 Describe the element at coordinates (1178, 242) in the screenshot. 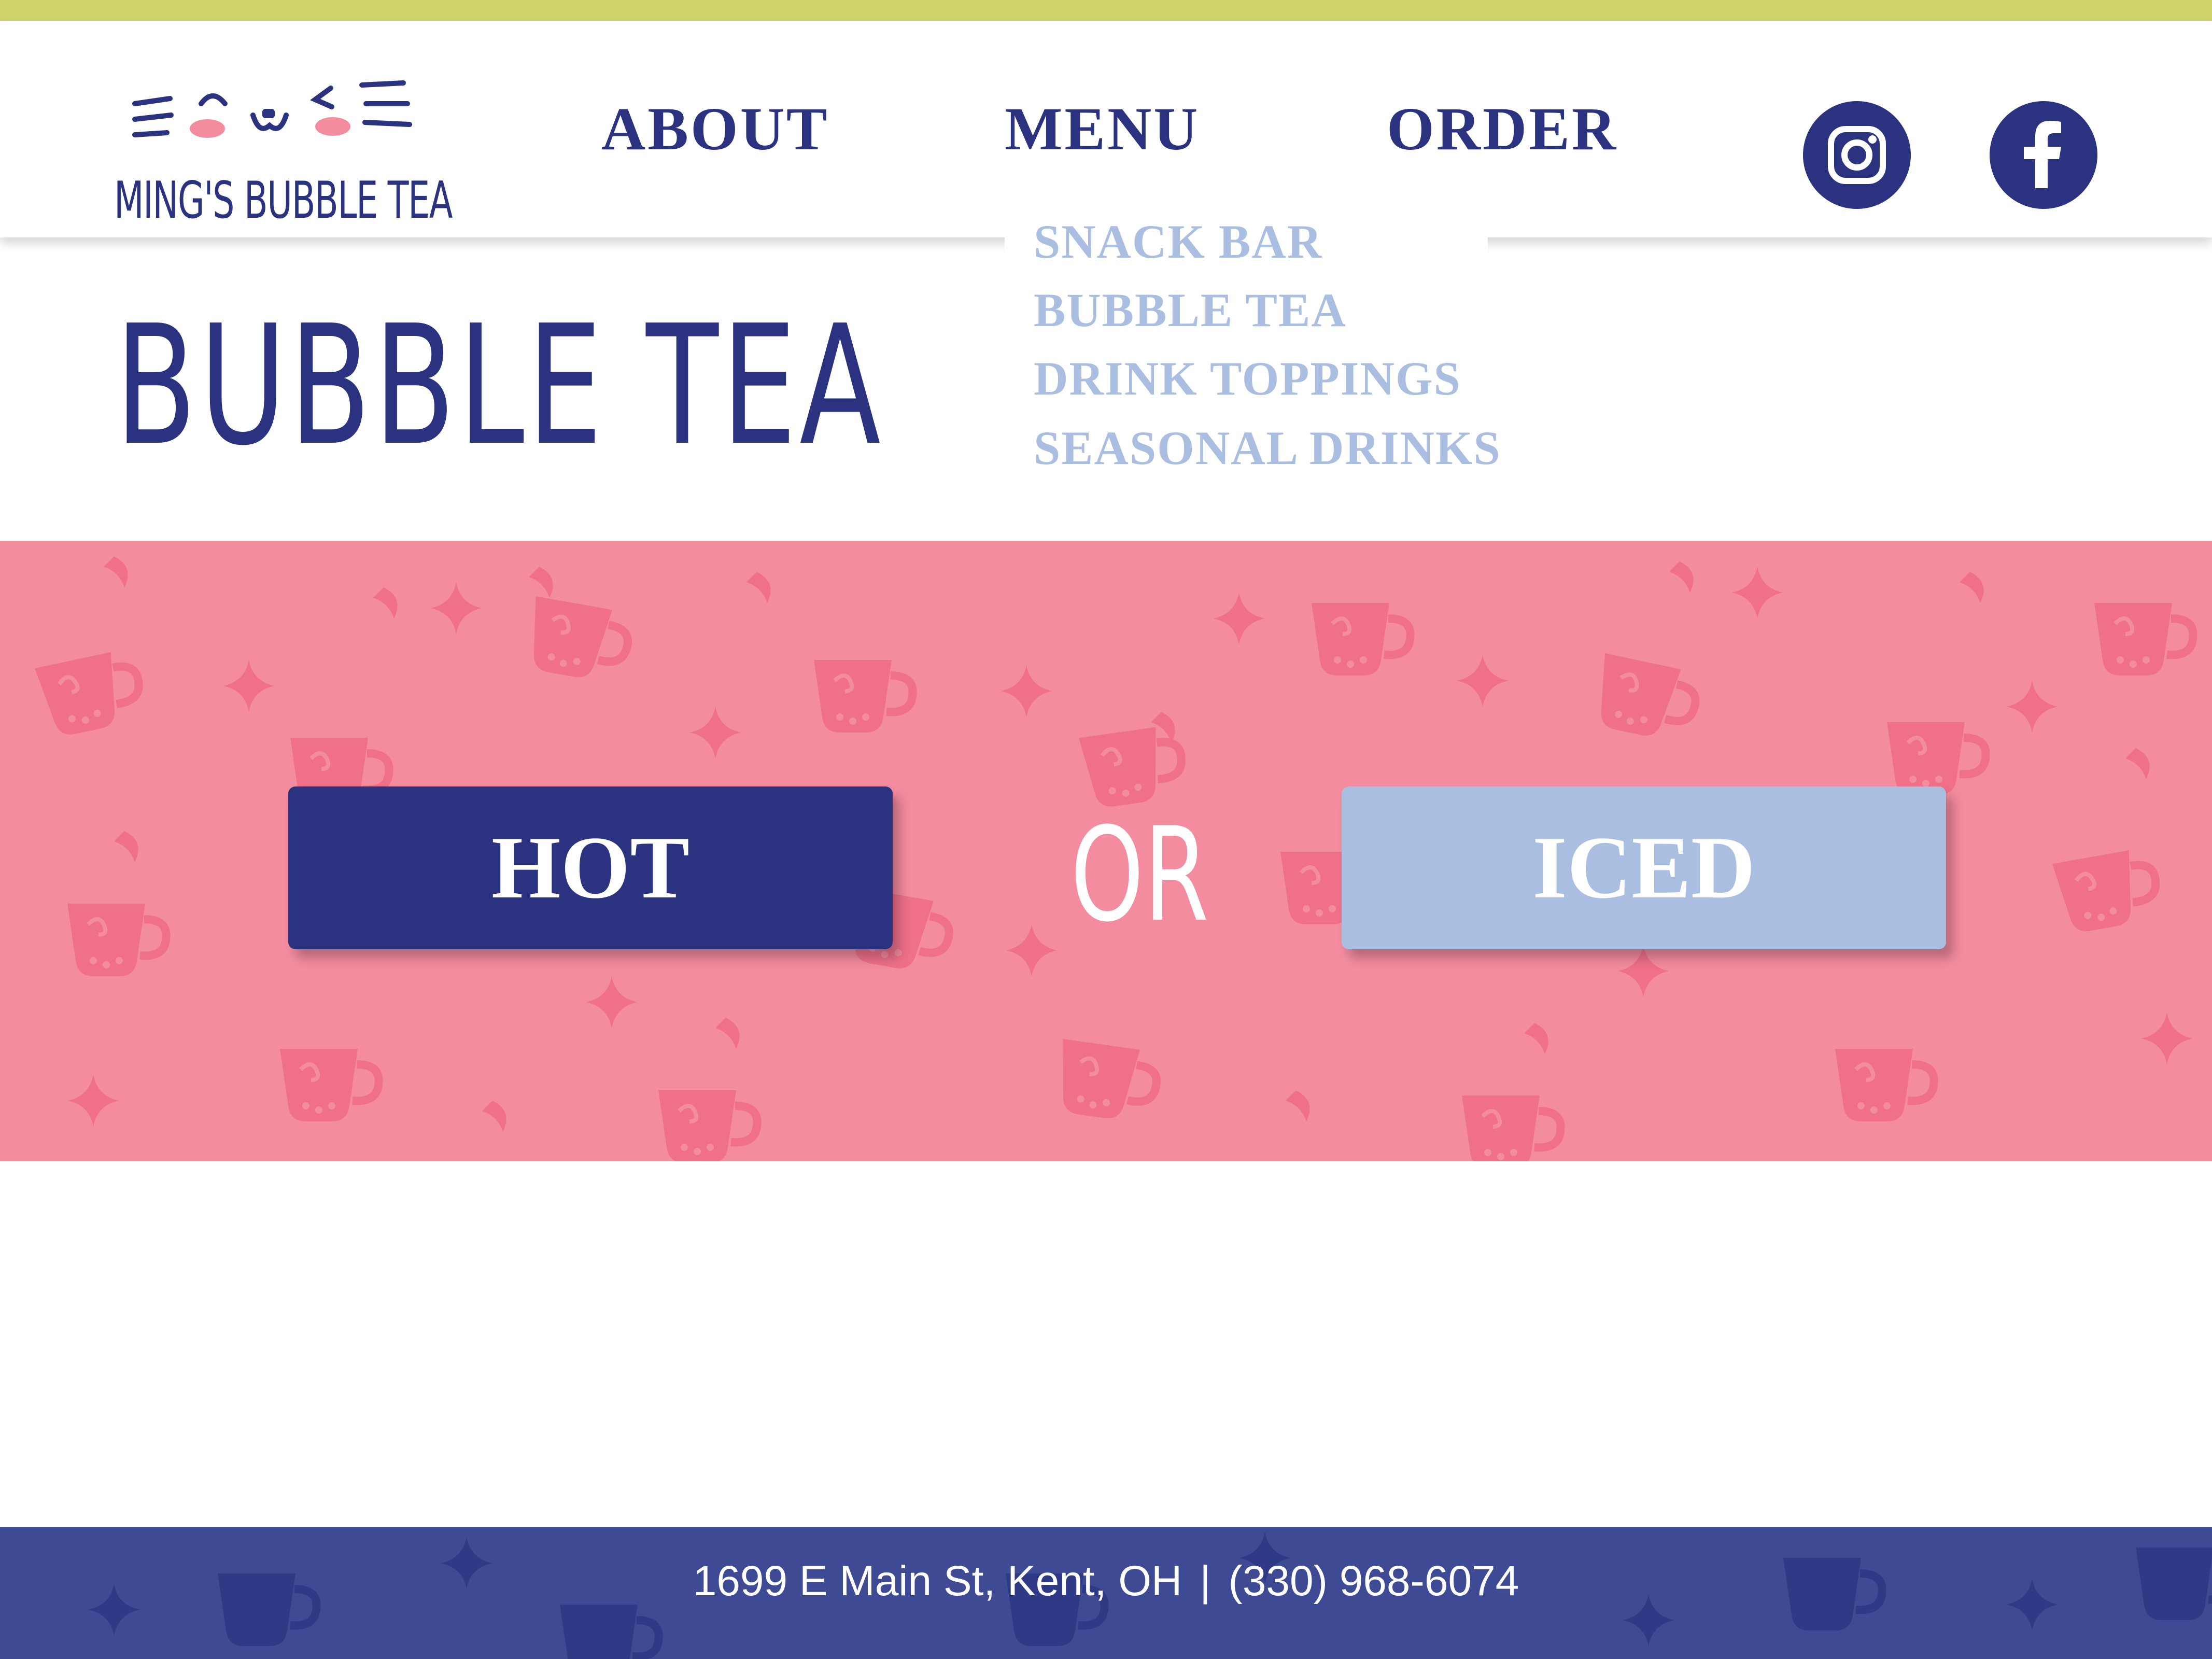

I see `dropdown-item-snack-bar: SNACK BAR` at that location.